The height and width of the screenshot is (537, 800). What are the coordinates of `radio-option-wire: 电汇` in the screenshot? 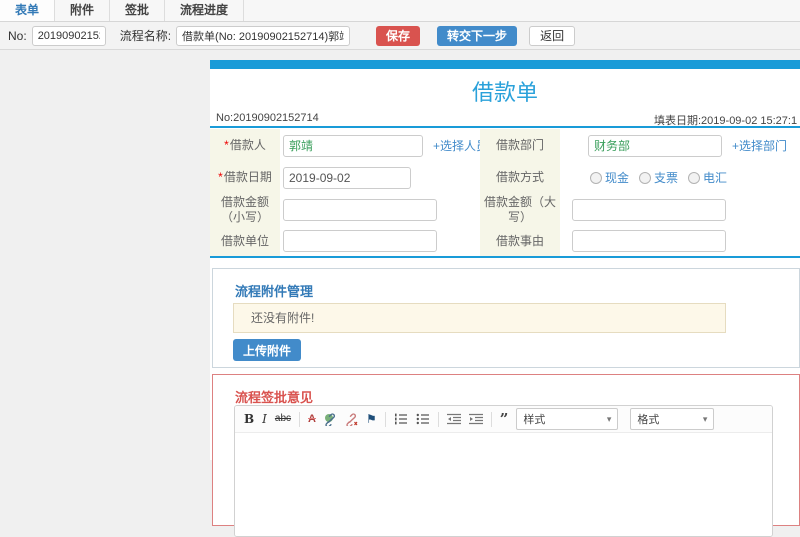 It's located at (707, 177).